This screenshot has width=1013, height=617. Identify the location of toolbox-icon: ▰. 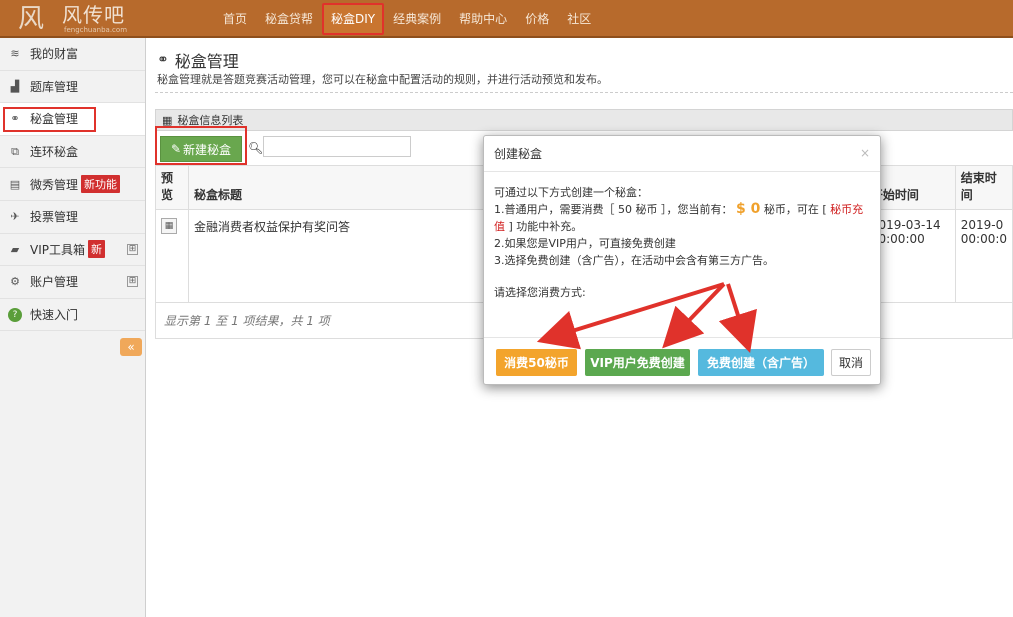
(15, 249).